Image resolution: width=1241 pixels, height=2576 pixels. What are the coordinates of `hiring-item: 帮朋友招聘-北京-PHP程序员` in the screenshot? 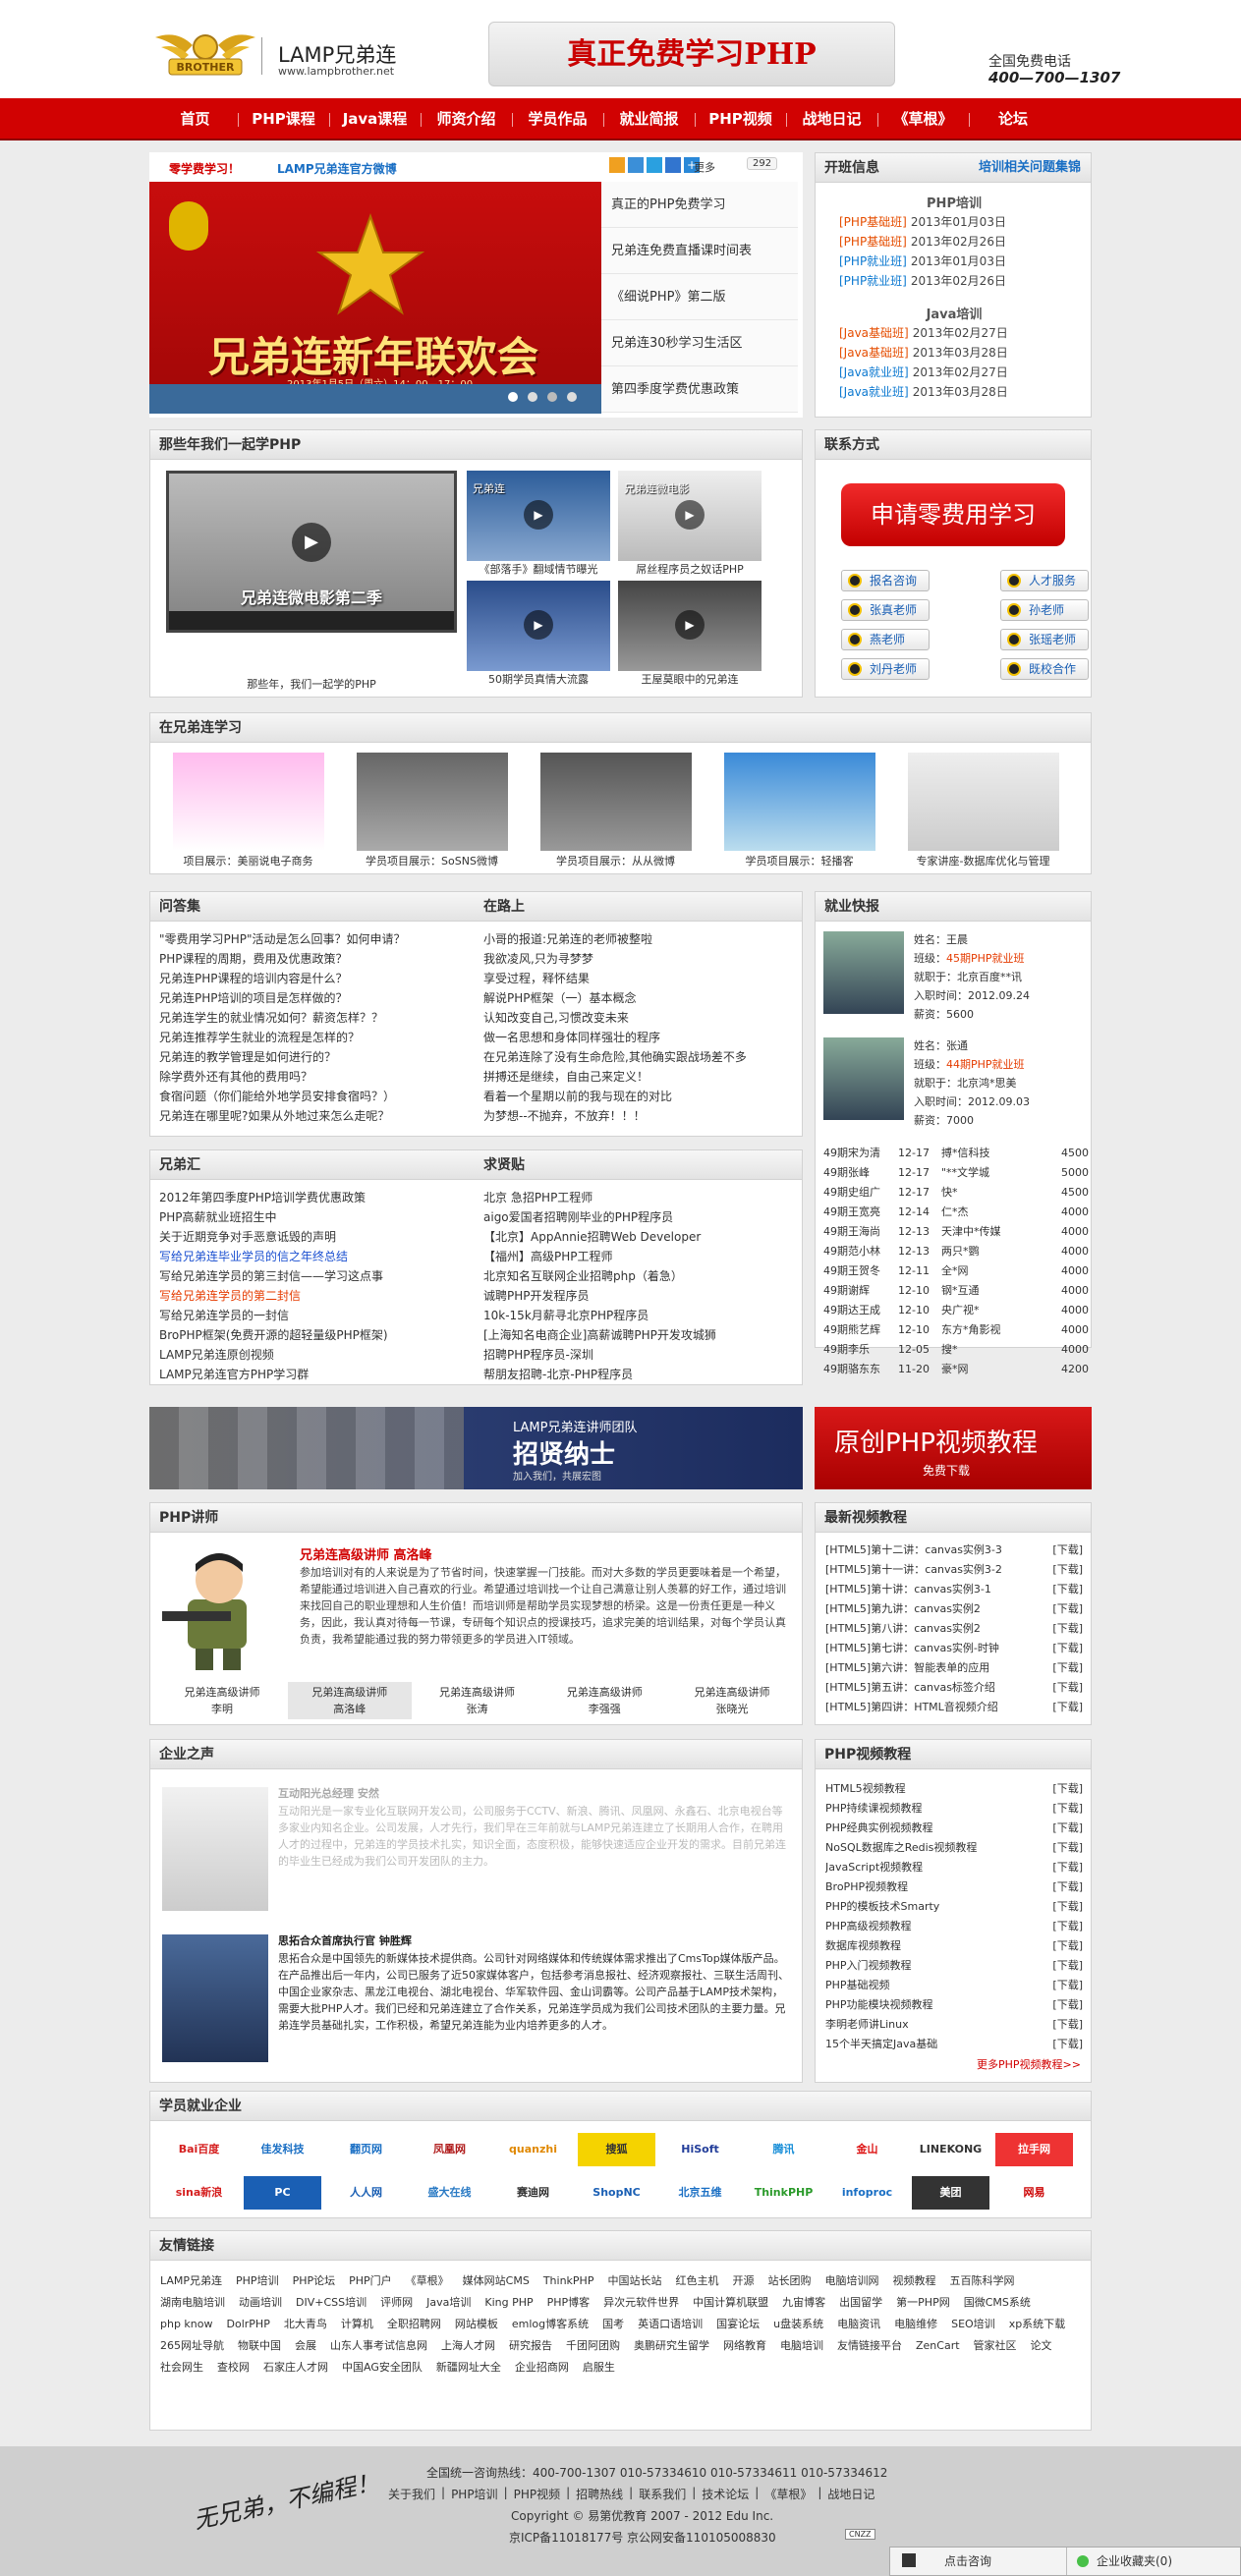 It's located at (641, 1374).